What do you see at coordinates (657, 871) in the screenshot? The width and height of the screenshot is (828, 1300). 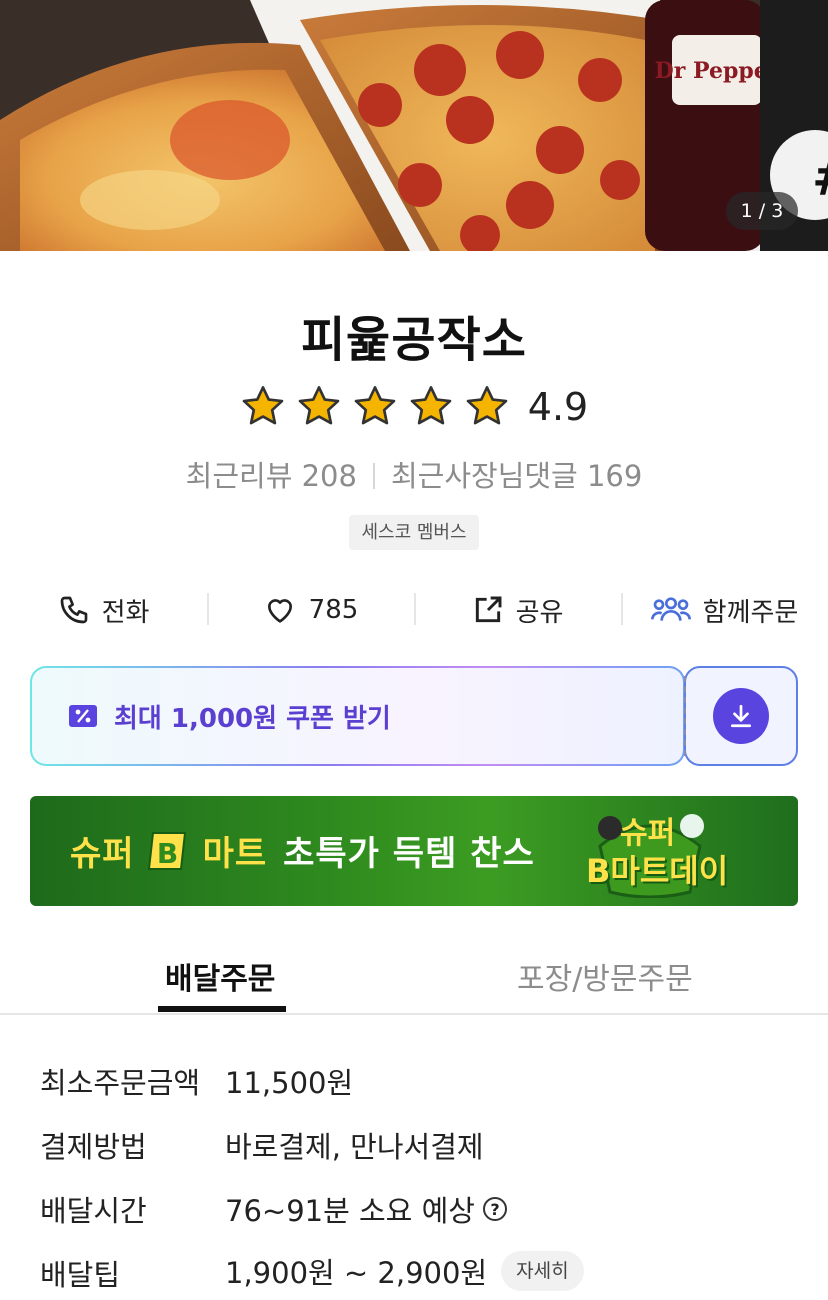 I see `badge-line-2: B마트데이` at bounding box center [657, 871].